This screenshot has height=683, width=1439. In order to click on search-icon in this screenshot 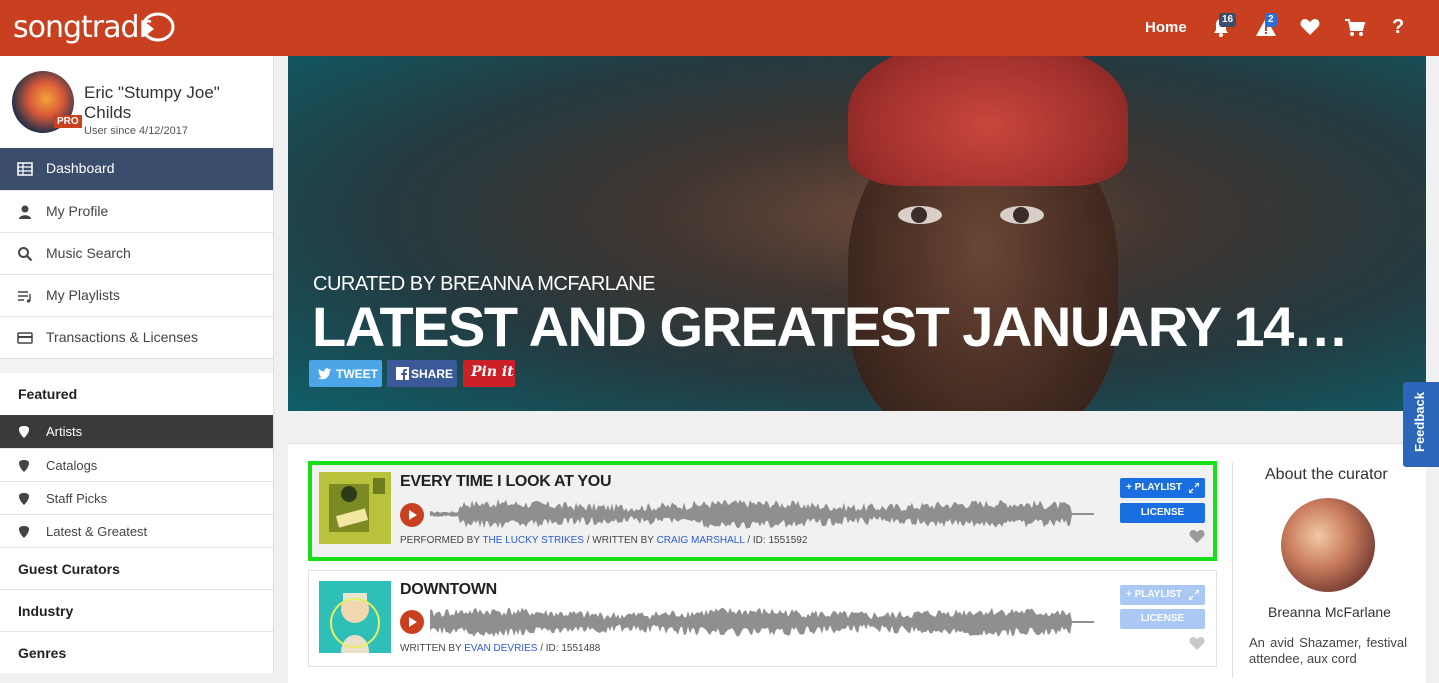, I will do `click(25, 254)`.